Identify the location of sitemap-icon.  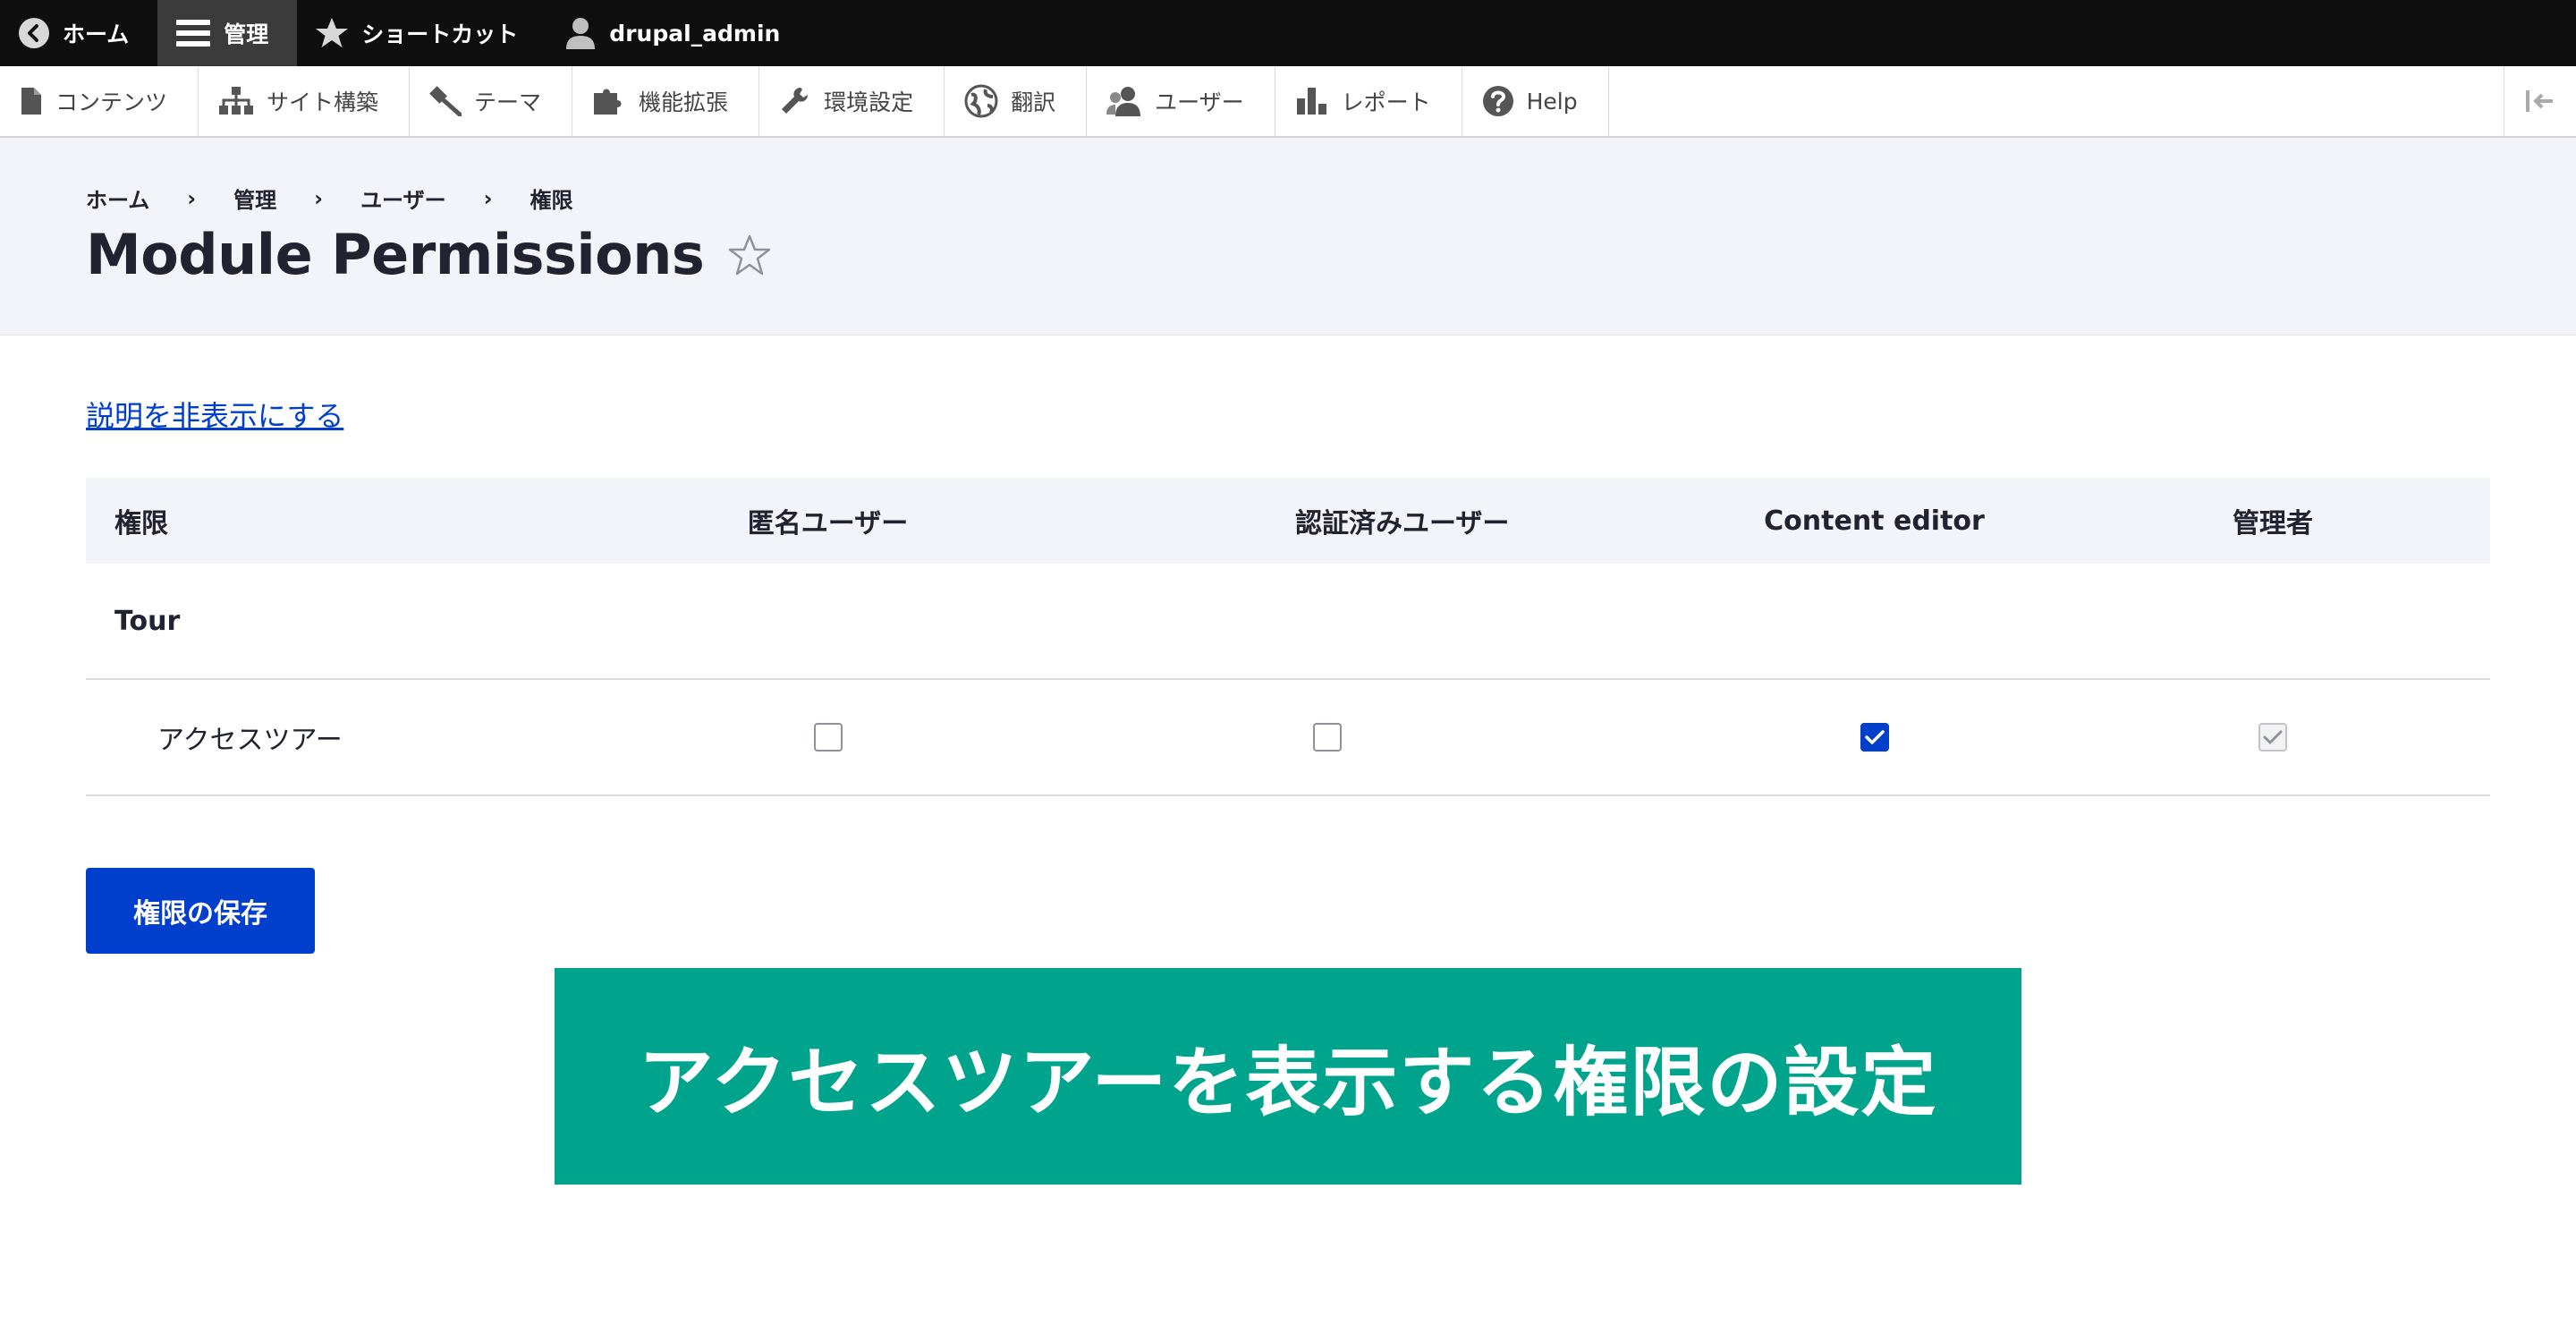
(236, 101).